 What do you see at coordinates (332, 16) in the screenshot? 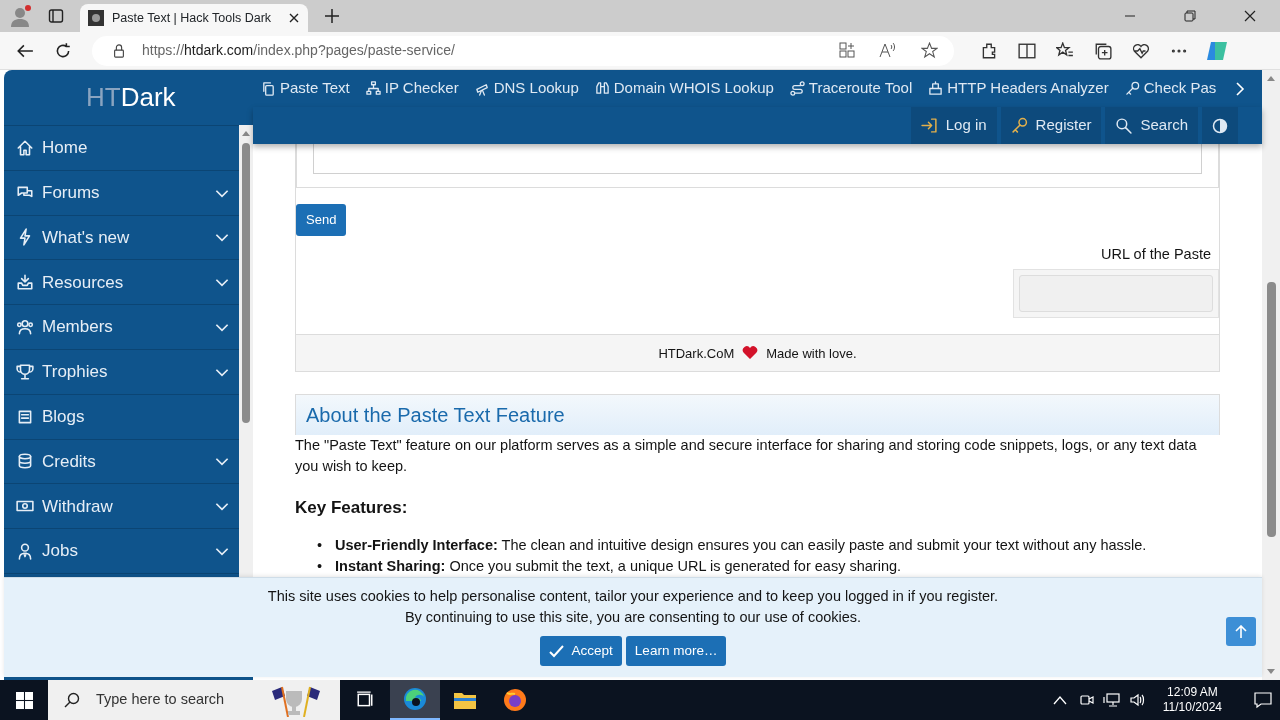
I see `new-tab-icon` at bounding box center [332, 16].